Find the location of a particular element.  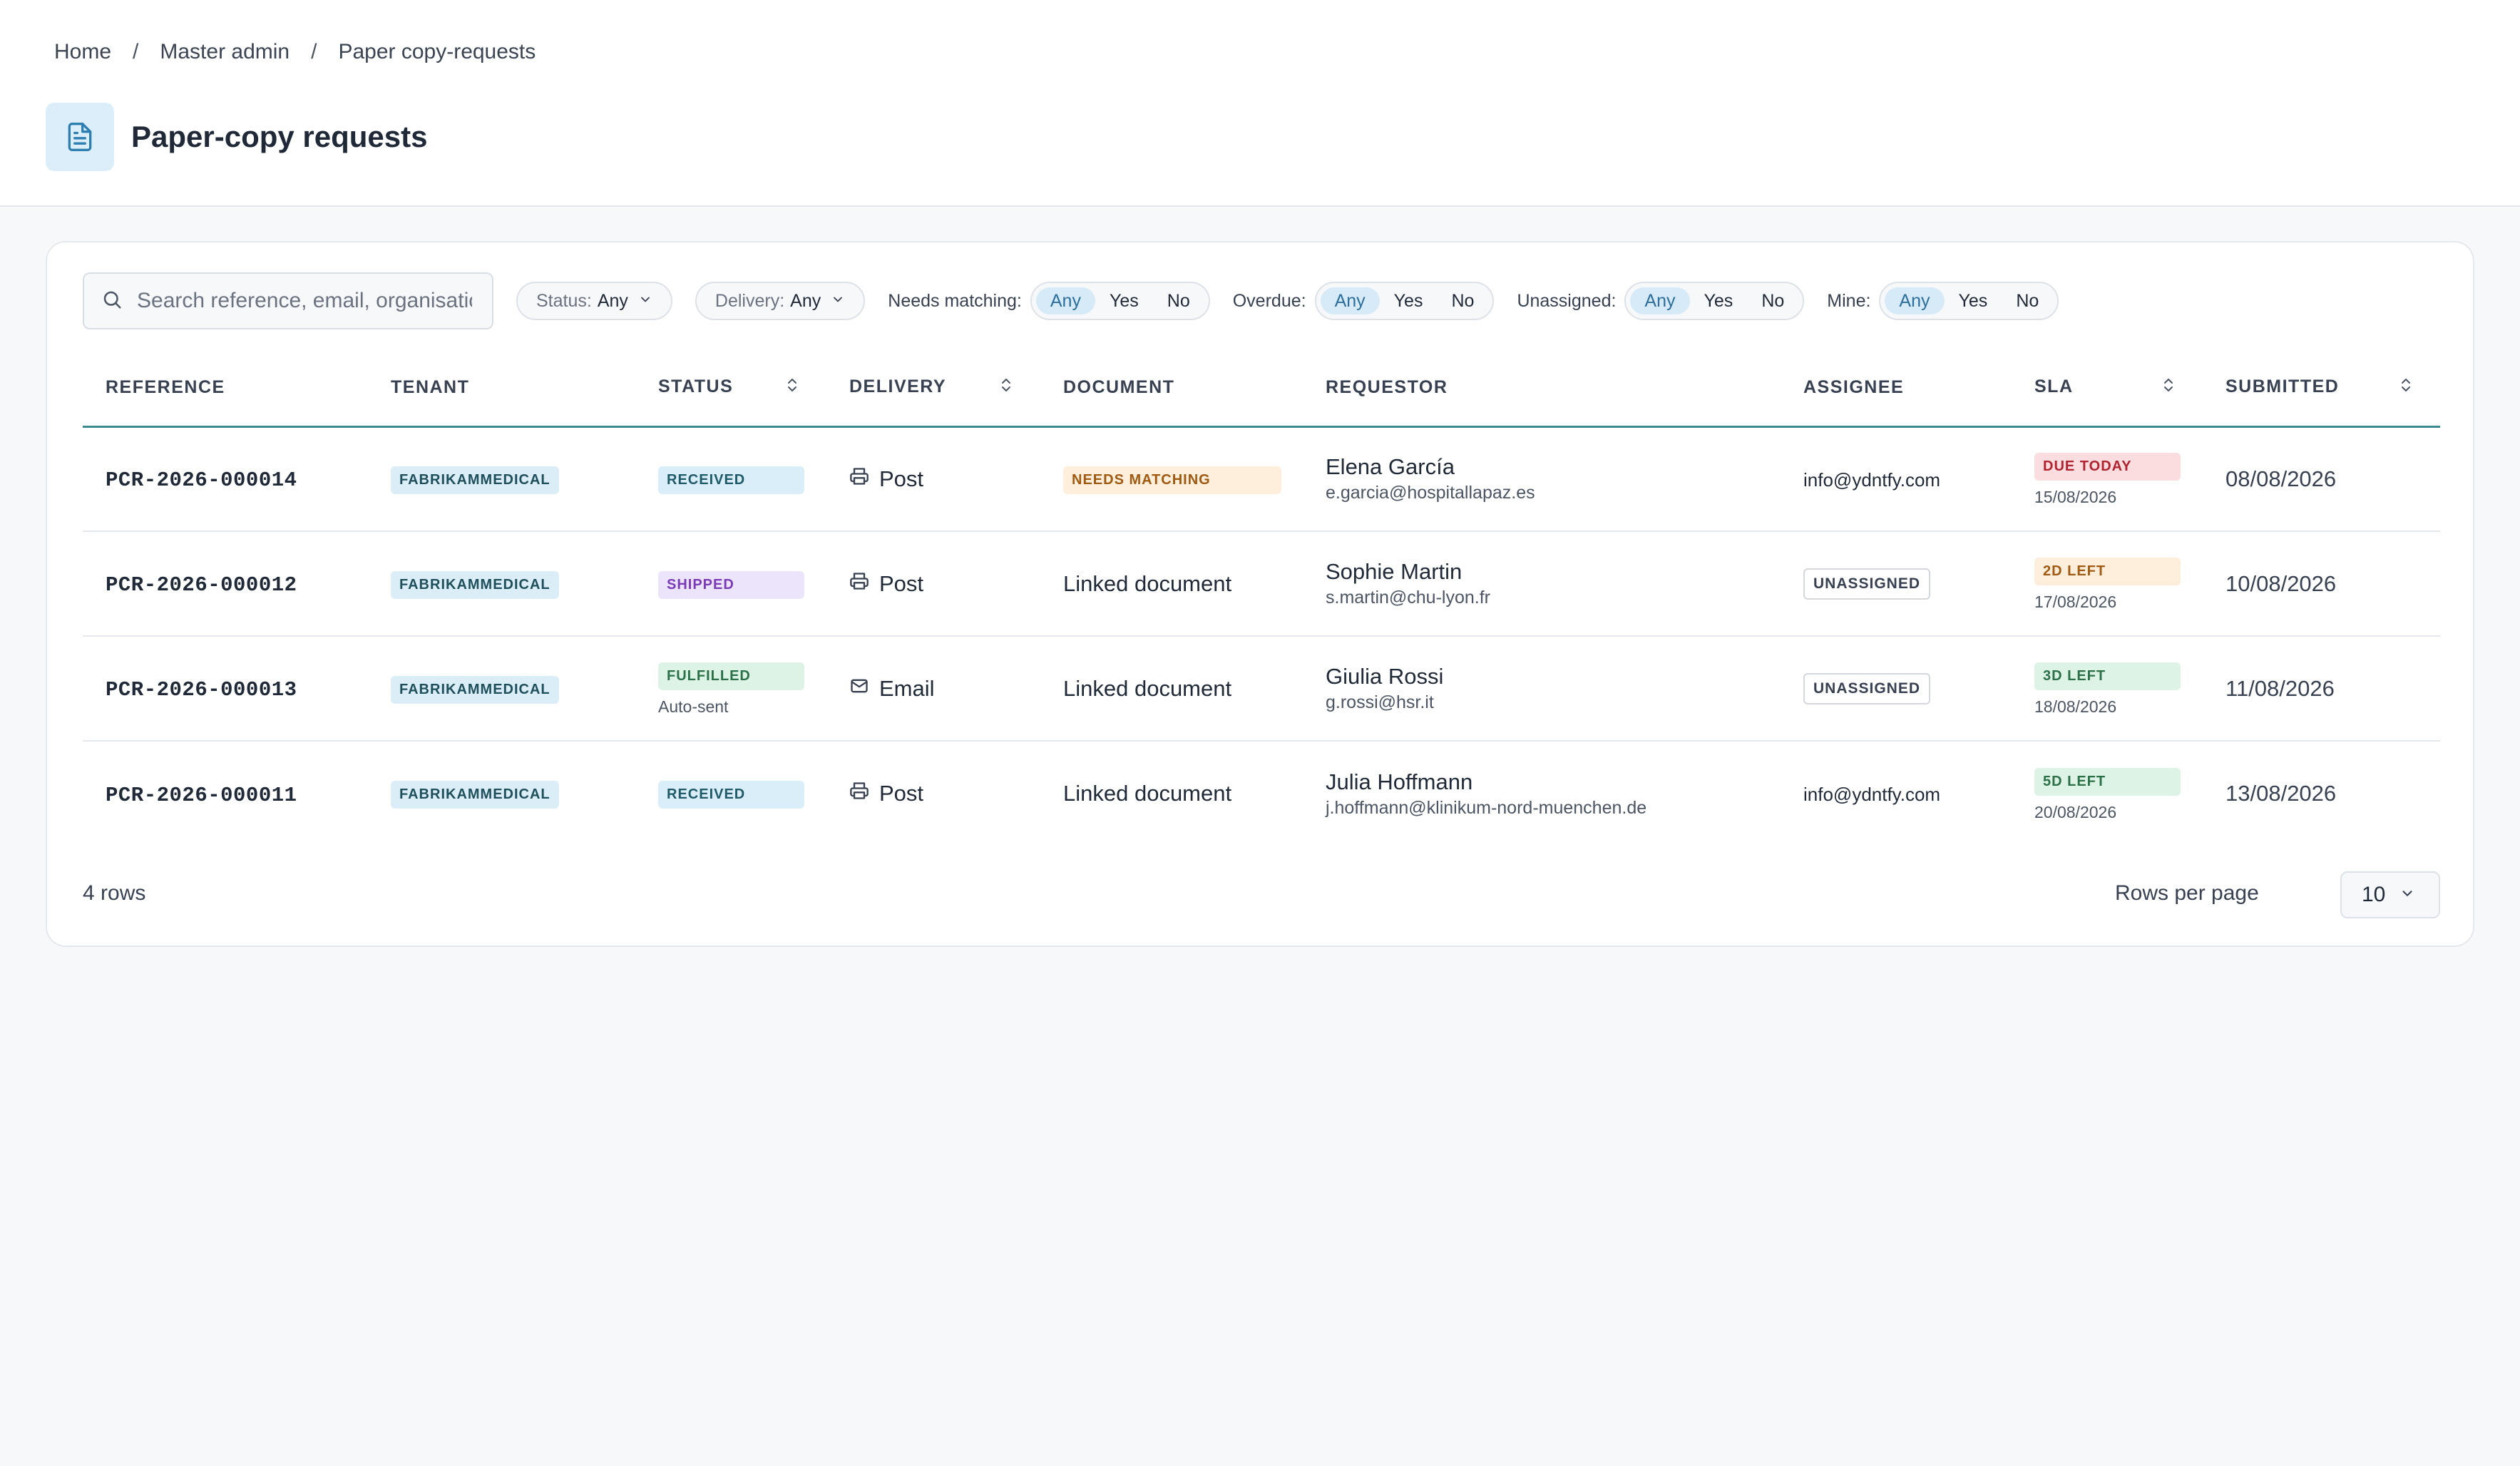

search-input is located at coordinates (304, 301).